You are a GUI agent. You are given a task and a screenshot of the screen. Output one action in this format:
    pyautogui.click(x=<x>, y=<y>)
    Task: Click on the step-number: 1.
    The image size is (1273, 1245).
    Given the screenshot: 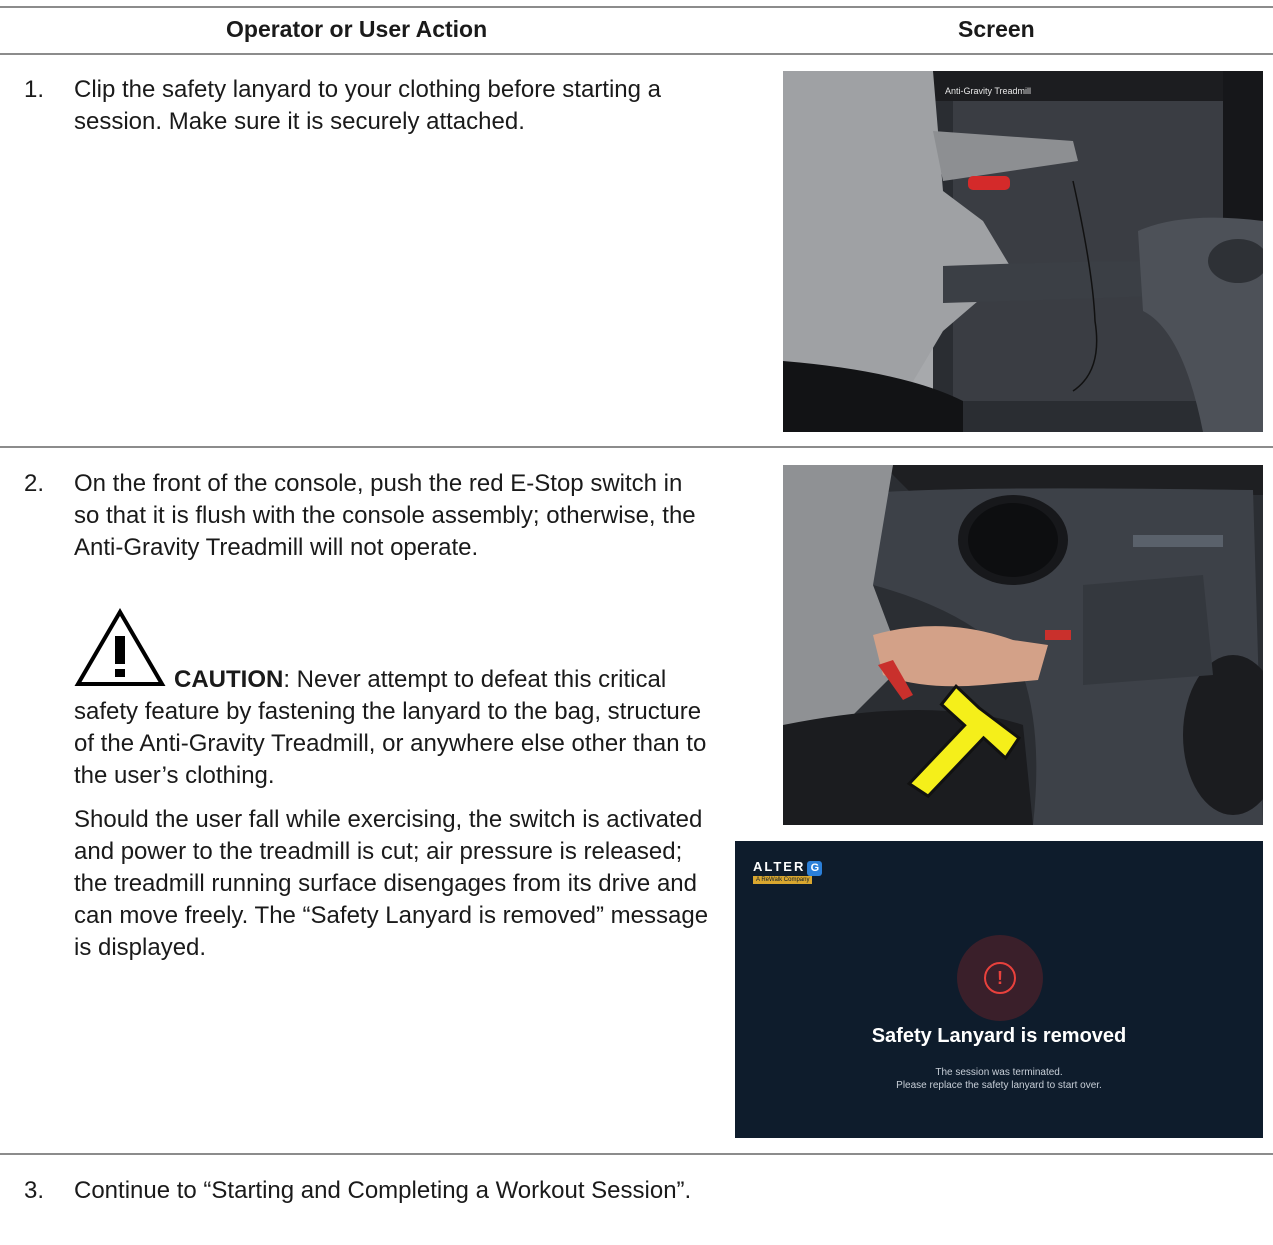 What is the action you would take?
    pyautogui.click(x=34, y=89)
    